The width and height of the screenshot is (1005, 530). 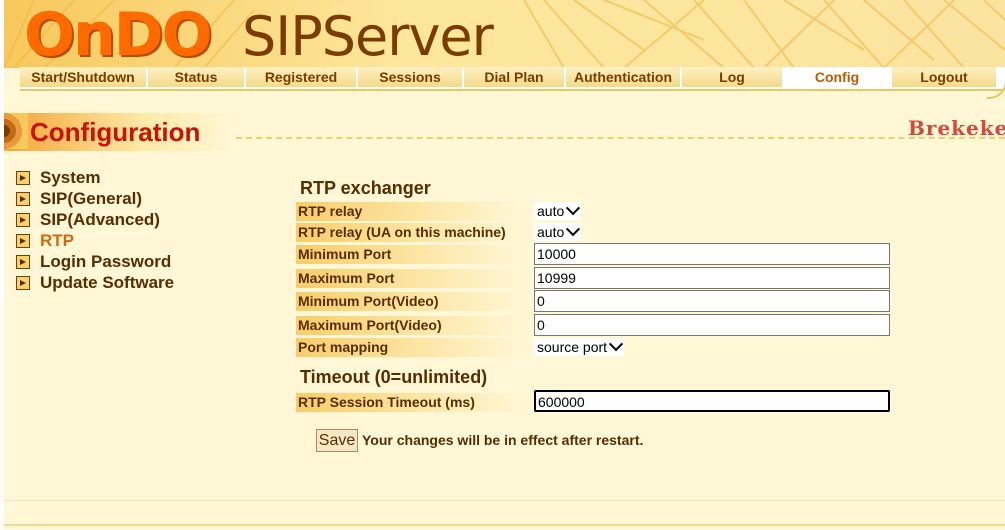 I want to click on save-button: Save, so click(x=337, y=440).